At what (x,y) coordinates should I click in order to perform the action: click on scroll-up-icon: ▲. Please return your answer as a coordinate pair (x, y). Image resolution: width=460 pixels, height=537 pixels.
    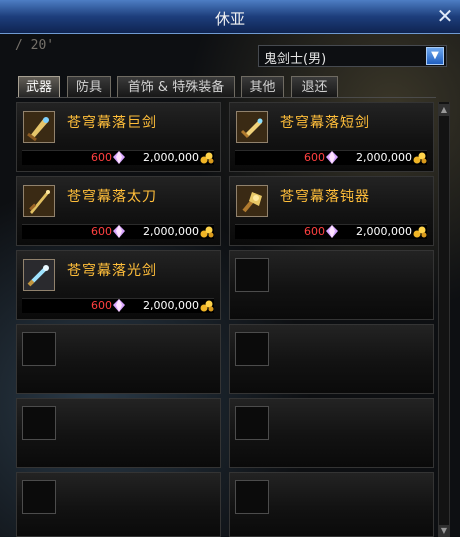
    Looking at the image, I should click on (444, 110).